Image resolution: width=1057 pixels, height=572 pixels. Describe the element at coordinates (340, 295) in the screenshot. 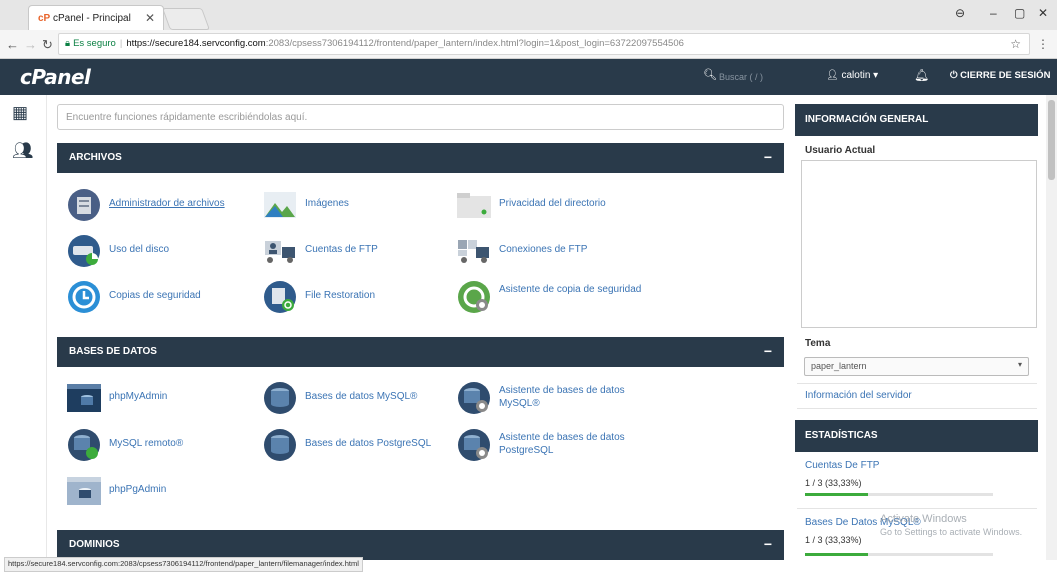

I see `feature-label: File Restoration` at that location.